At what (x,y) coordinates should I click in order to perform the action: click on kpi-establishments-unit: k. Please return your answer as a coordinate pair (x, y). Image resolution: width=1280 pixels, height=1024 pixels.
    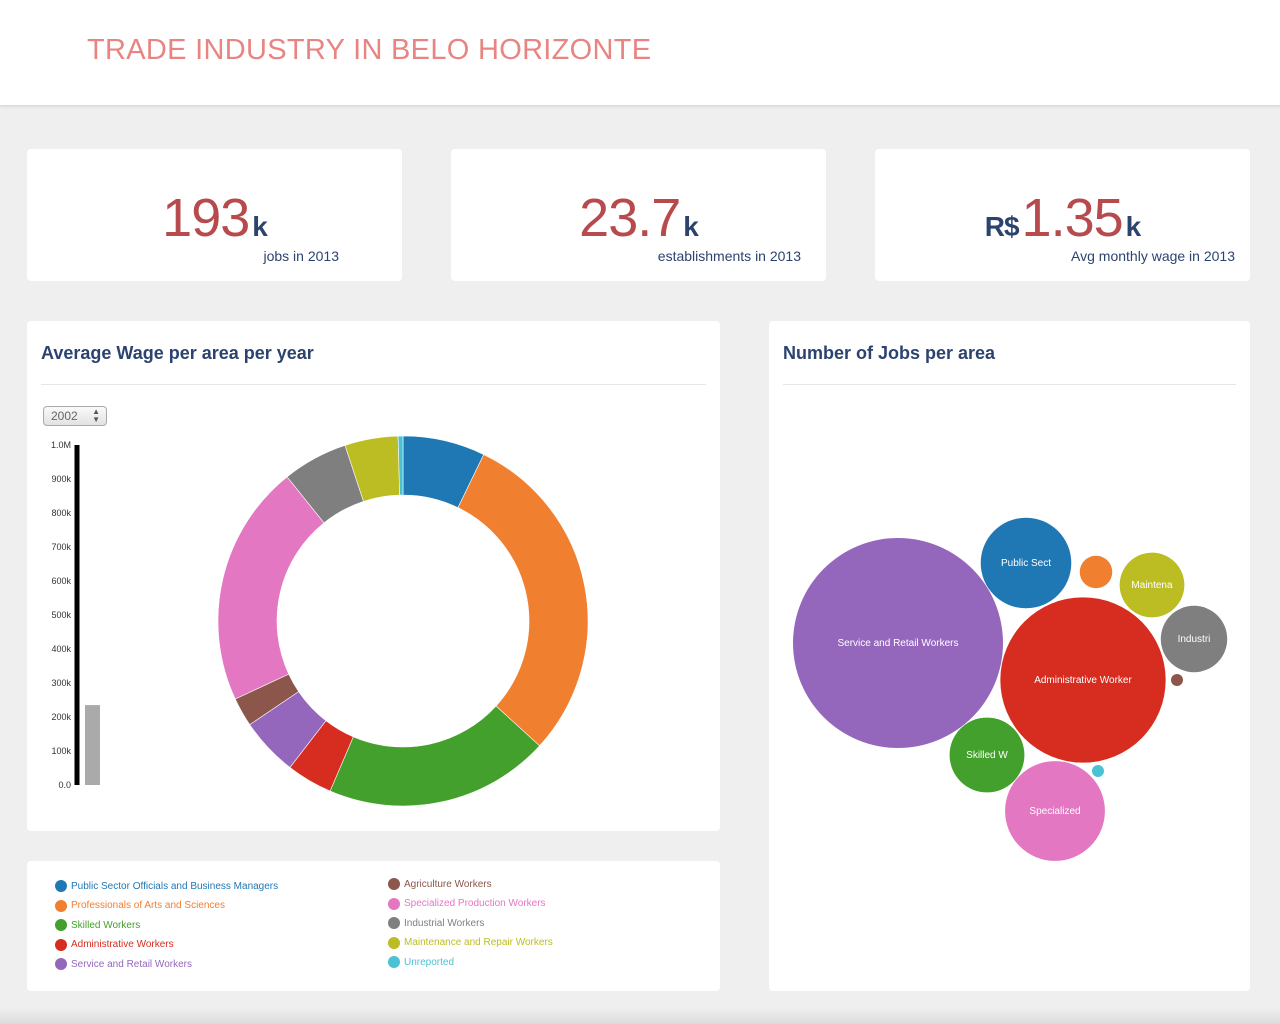
    Looking at the image, I should click on (691, 226).